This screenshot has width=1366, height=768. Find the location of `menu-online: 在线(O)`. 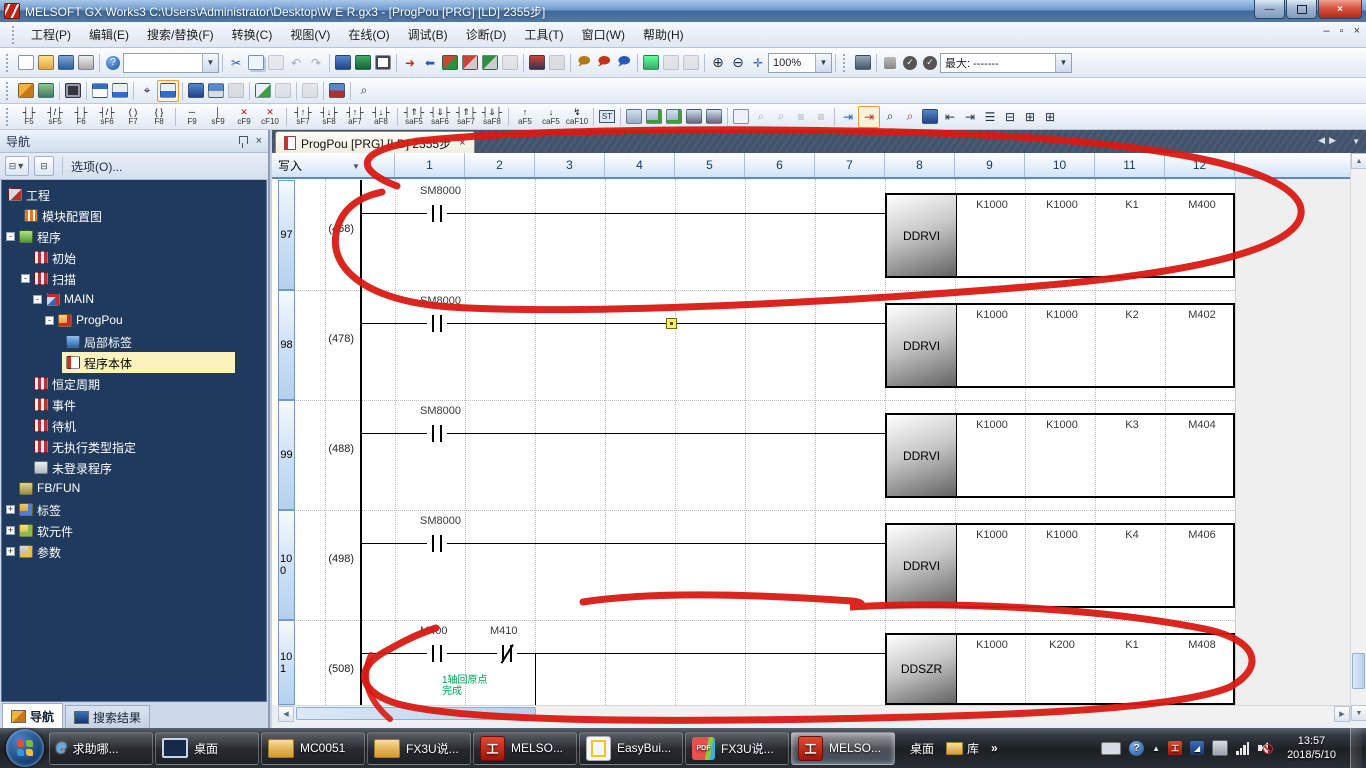

menu-online: 在线(O) is located at coordinates (368, 34).